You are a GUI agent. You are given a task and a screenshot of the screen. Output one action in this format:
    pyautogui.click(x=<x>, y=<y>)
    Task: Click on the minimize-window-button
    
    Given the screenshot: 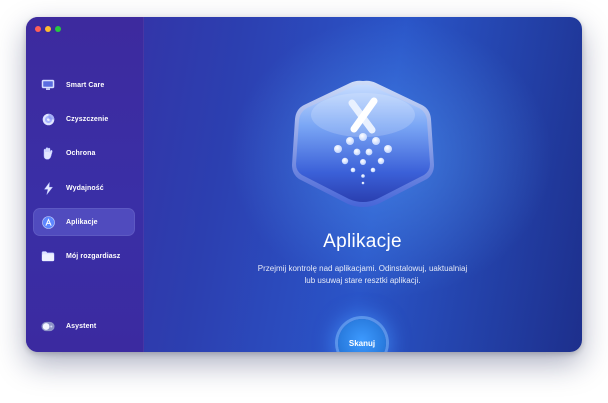 What is the action you would take?
    pyautogui.click(x=48, y=29)
    